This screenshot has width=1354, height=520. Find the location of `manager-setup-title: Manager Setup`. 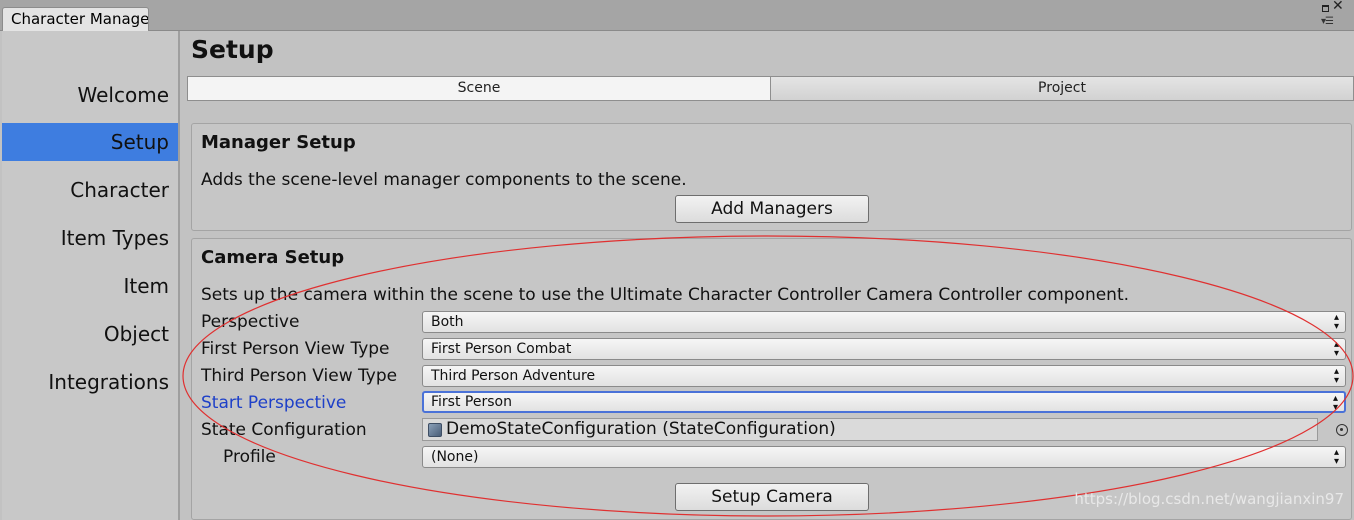

manager-setup-title: Manager Setup is located at coordinates (278, 142).